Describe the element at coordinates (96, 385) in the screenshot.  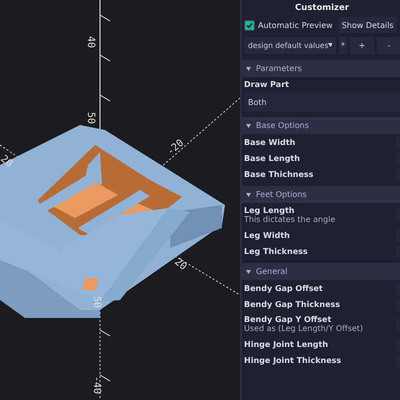
I see `axis-label: -40` at that location.